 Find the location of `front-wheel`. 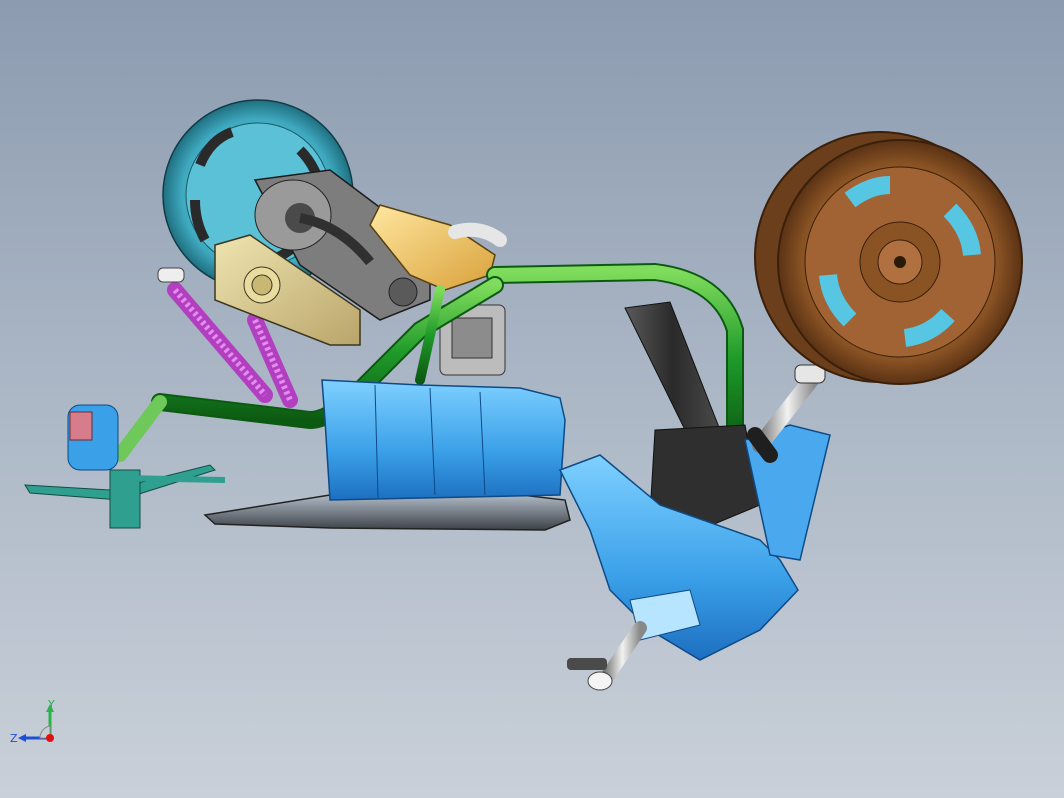

front-wheel is located at coordinates (888, 258).